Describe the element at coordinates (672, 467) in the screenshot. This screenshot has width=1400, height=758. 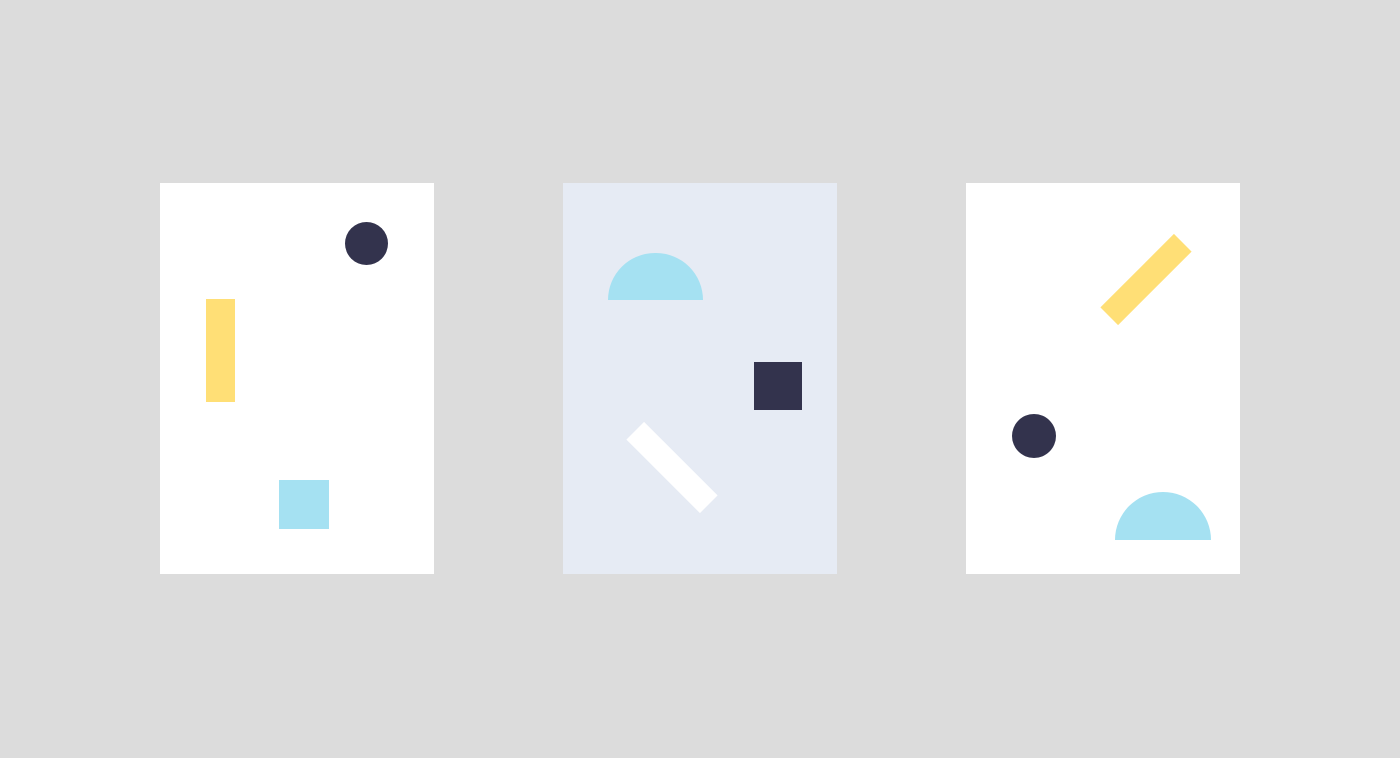
I see `white-diagonal-bar-shape` at that location.